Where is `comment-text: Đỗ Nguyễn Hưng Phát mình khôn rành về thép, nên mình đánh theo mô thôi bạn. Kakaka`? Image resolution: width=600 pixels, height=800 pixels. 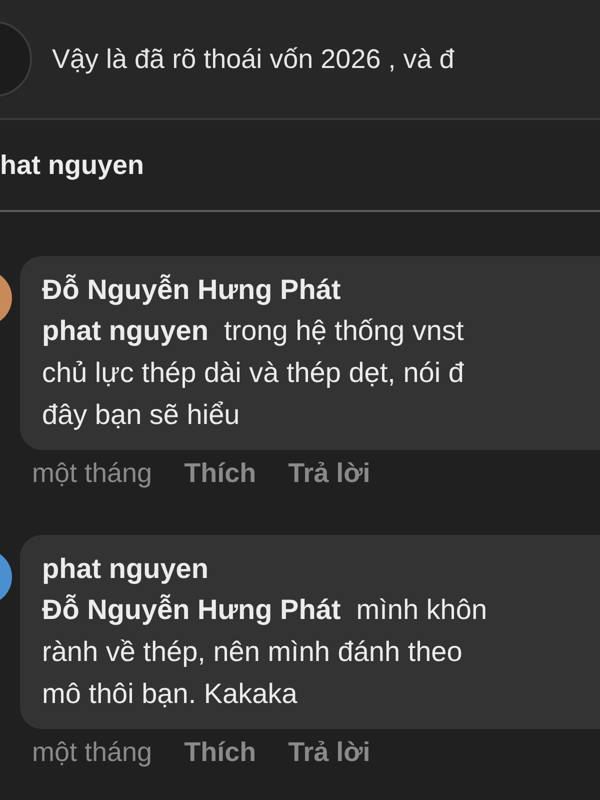
comment-text: Đỗ Nguyễn Hưng Phát mình khôn rành về thép, nên mình đánh theo mô thôi bạn. Kakaka is located at coordinates (265, 652).